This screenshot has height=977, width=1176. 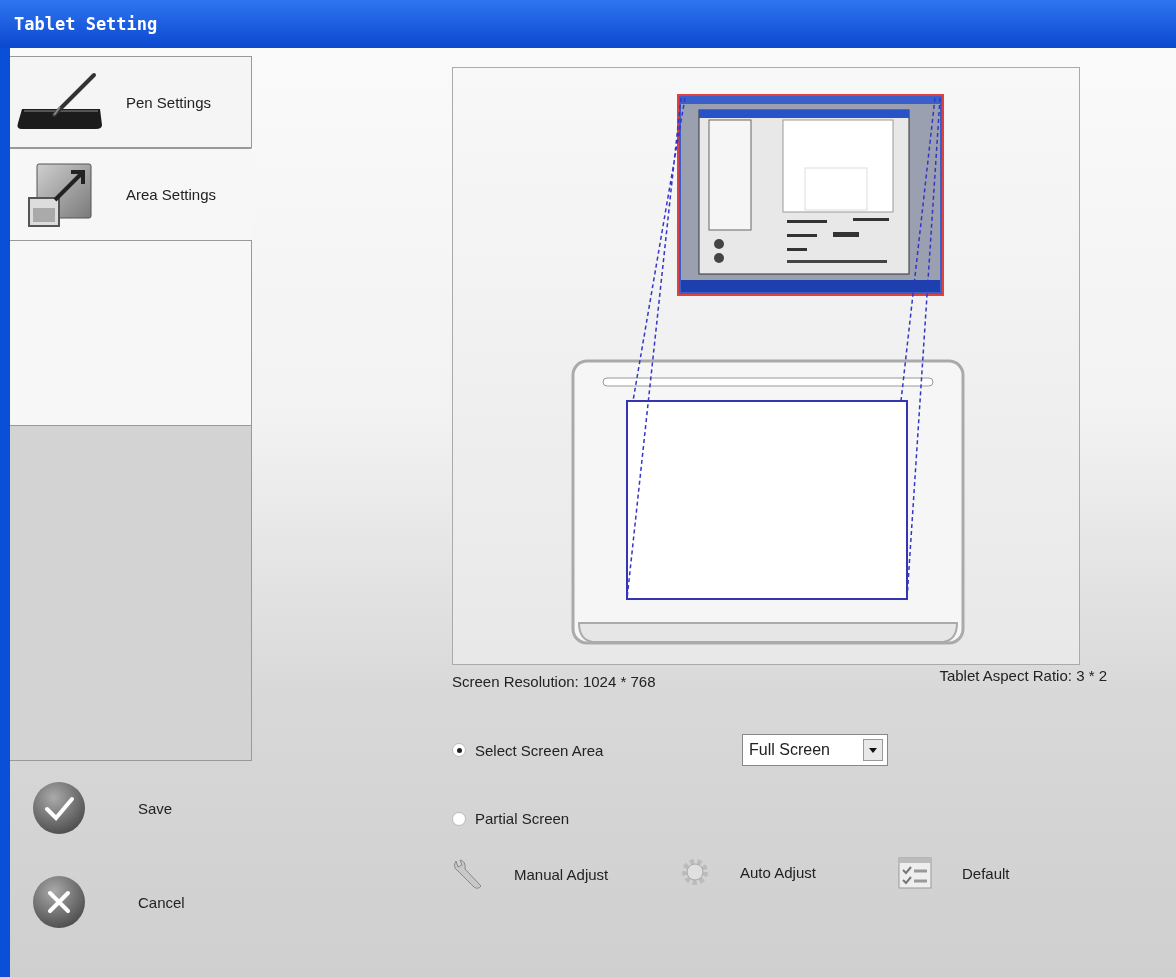 I want to click on checklist-icon, so click(x=915, y=873).